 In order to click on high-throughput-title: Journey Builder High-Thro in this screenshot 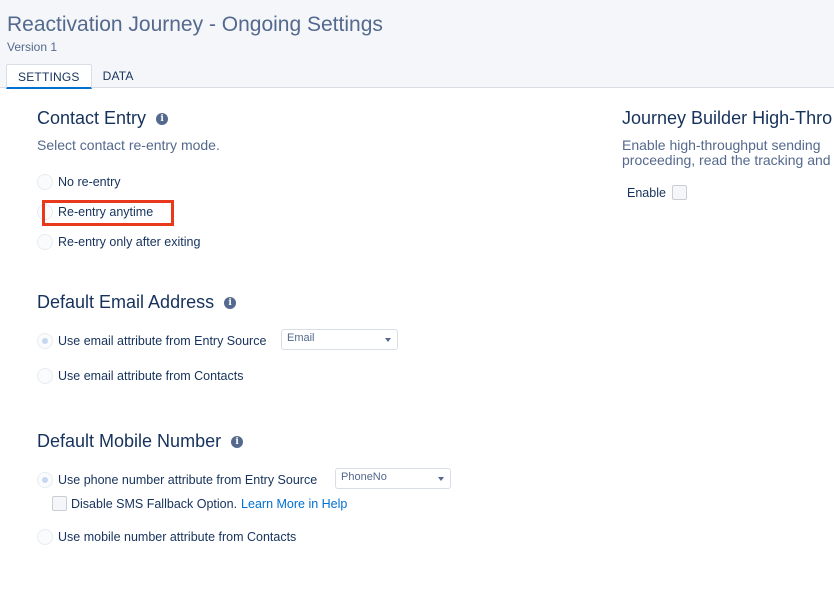, I will do `click(727, 118)`.